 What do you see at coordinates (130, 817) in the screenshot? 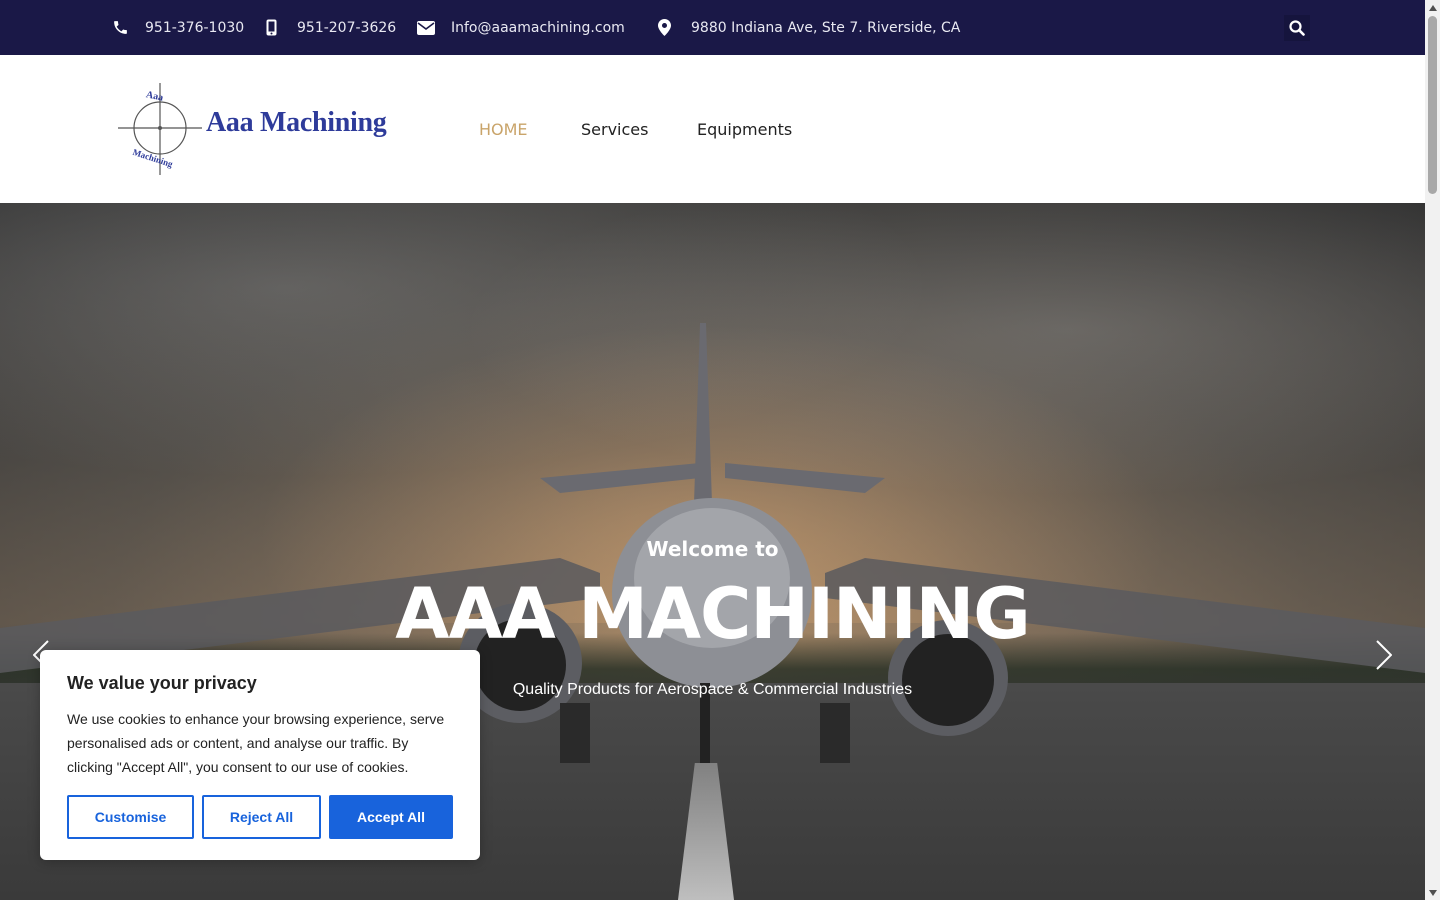
I see `customise-button: Customise` at bounding box center [130, 817].